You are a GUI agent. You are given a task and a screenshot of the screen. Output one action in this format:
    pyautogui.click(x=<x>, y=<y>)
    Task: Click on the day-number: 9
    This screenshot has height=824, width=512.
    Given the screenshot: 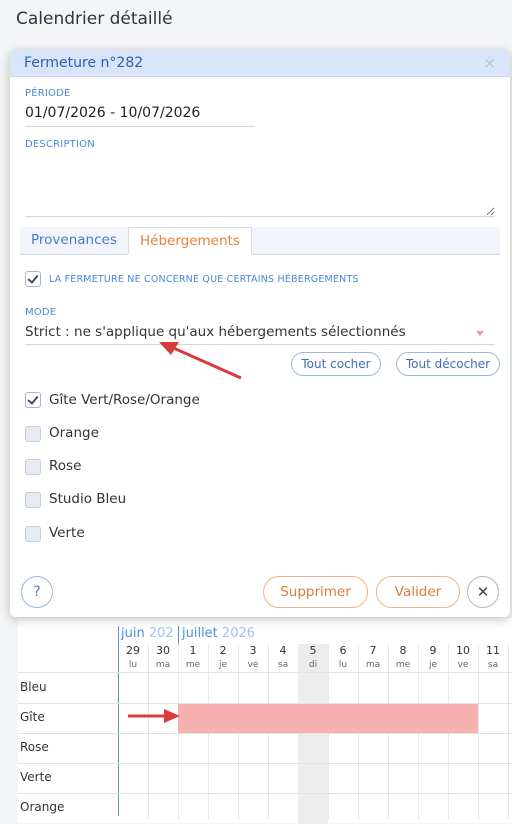 What is the action you would take?
    pyautogui.click(x=433, y=650)
    